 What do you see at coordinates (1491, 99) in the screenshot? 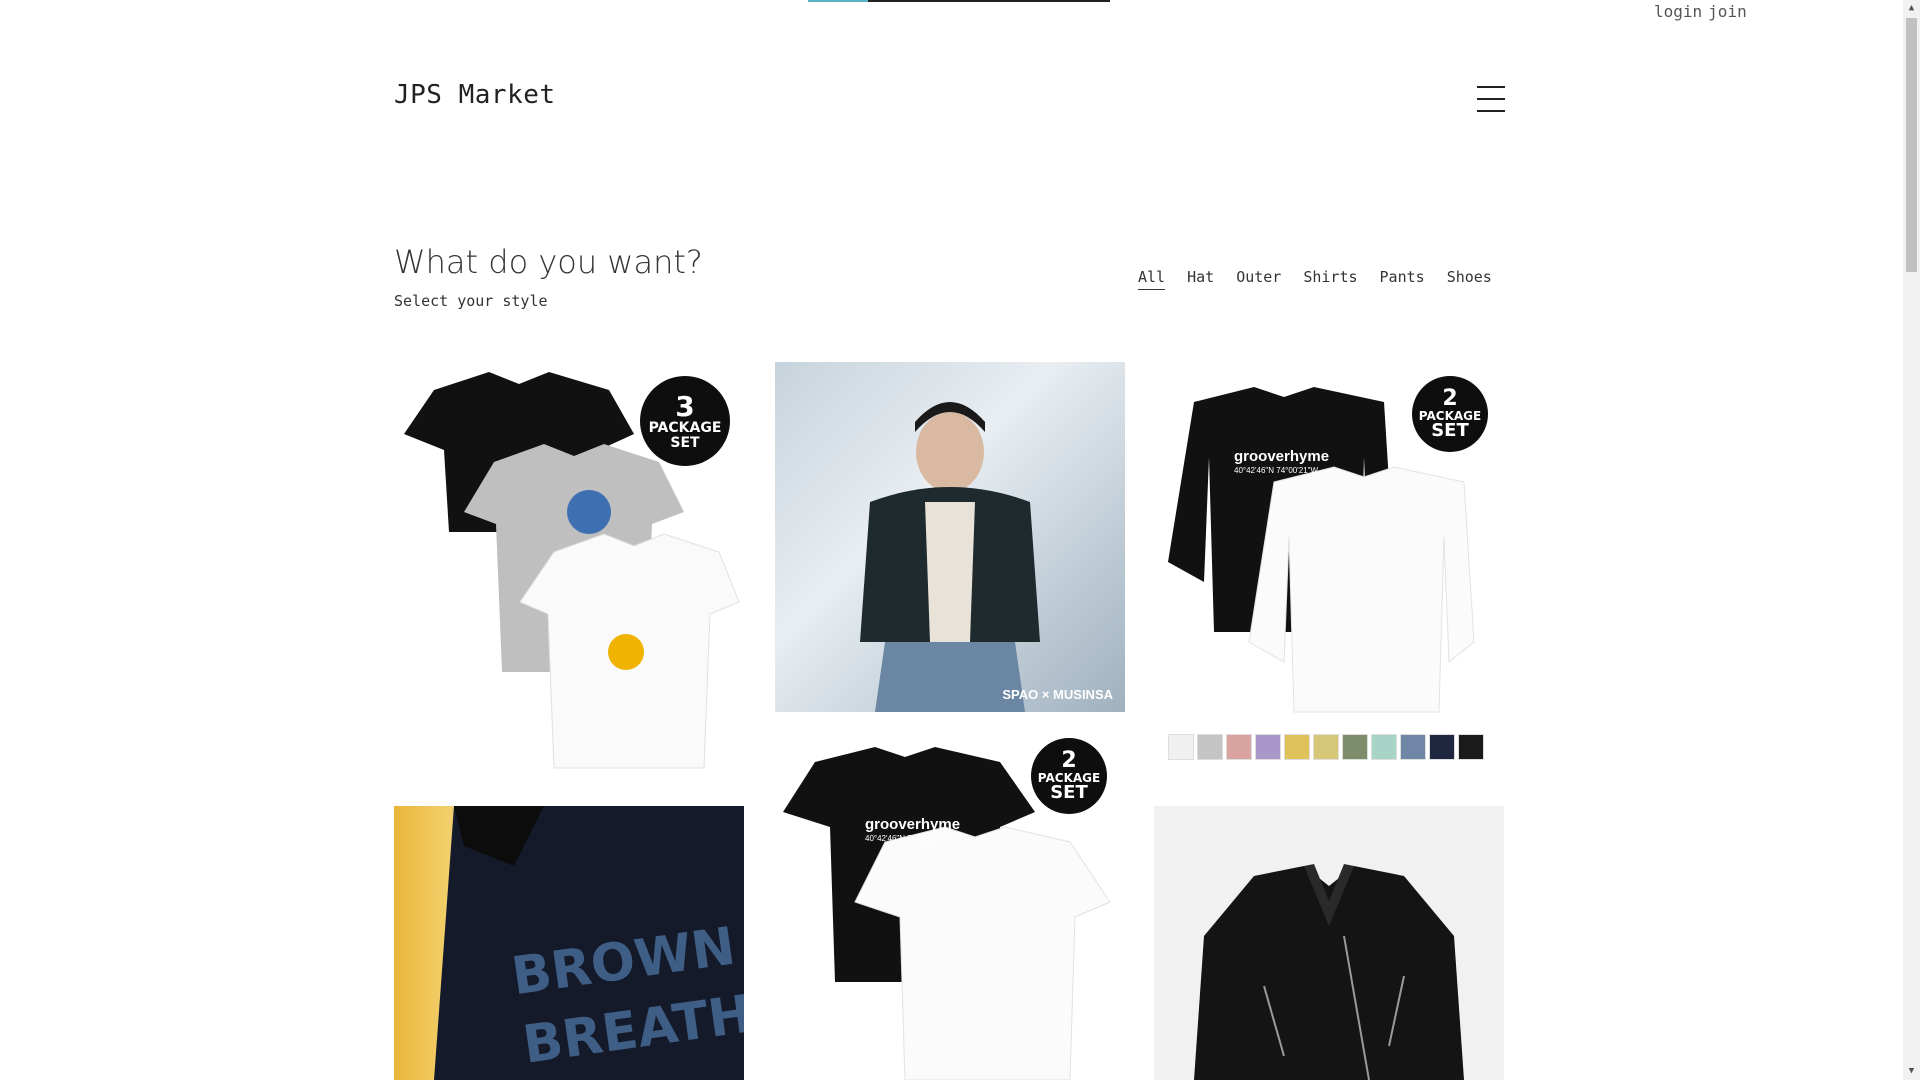
I see `hamburger-menu-icon` at bounding box center [1491, 99].